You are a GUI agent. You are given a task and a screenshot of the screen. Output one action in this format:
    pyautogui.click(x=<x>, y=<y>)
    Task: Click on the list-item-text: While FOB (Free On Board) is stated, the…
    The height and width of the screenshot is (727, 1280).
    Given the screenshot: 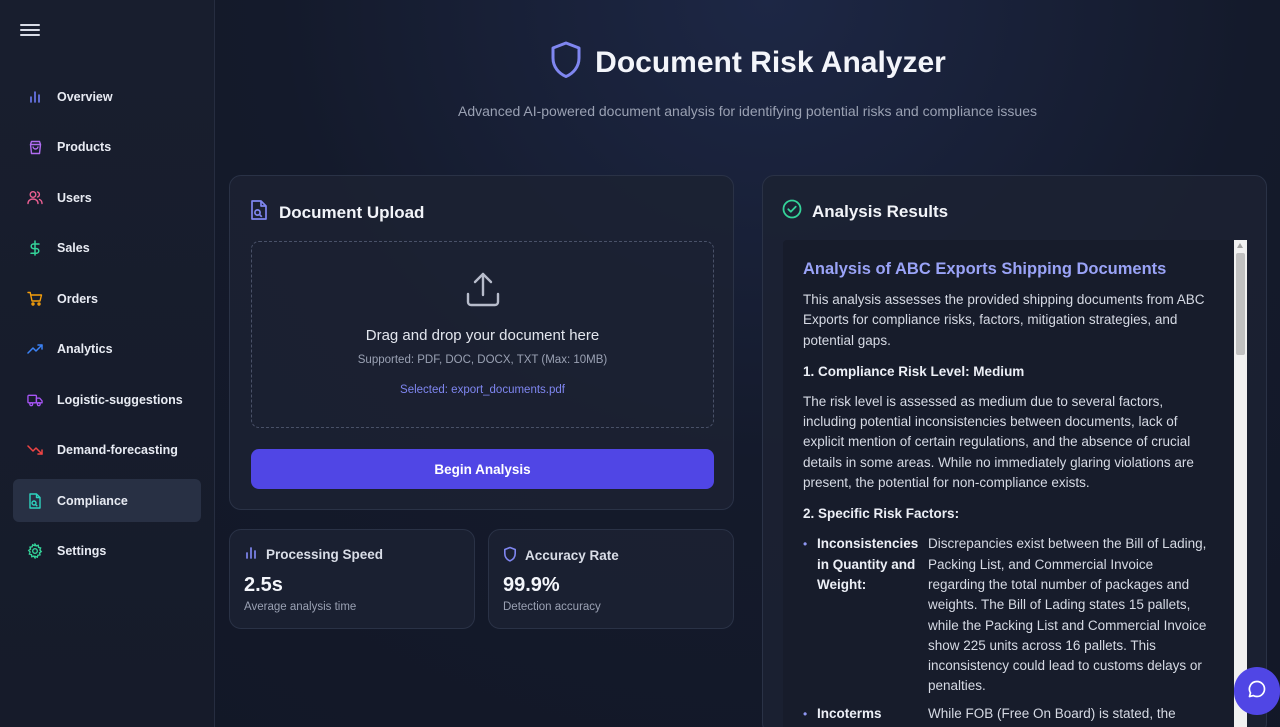 What is the action you would take?
    pyautogui.click(x=1052, y=716)
    